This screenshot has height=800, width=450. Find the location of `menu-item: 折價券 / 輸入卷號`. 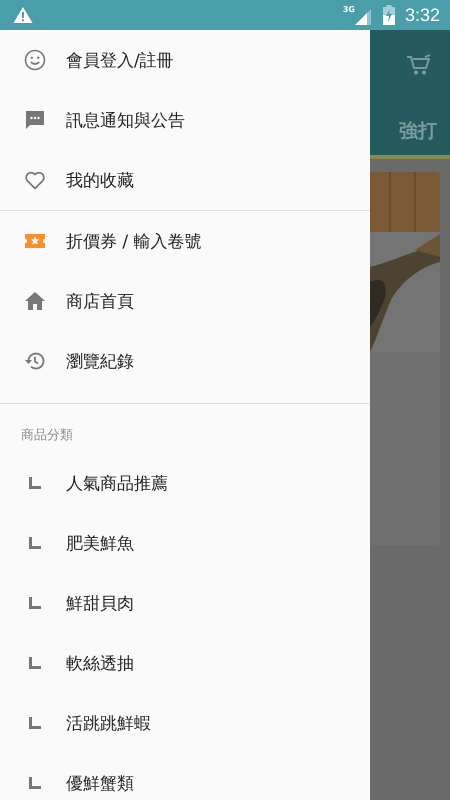

menu-item: 折價券 / 輸入卷號 is located at coordinates (185, 241).